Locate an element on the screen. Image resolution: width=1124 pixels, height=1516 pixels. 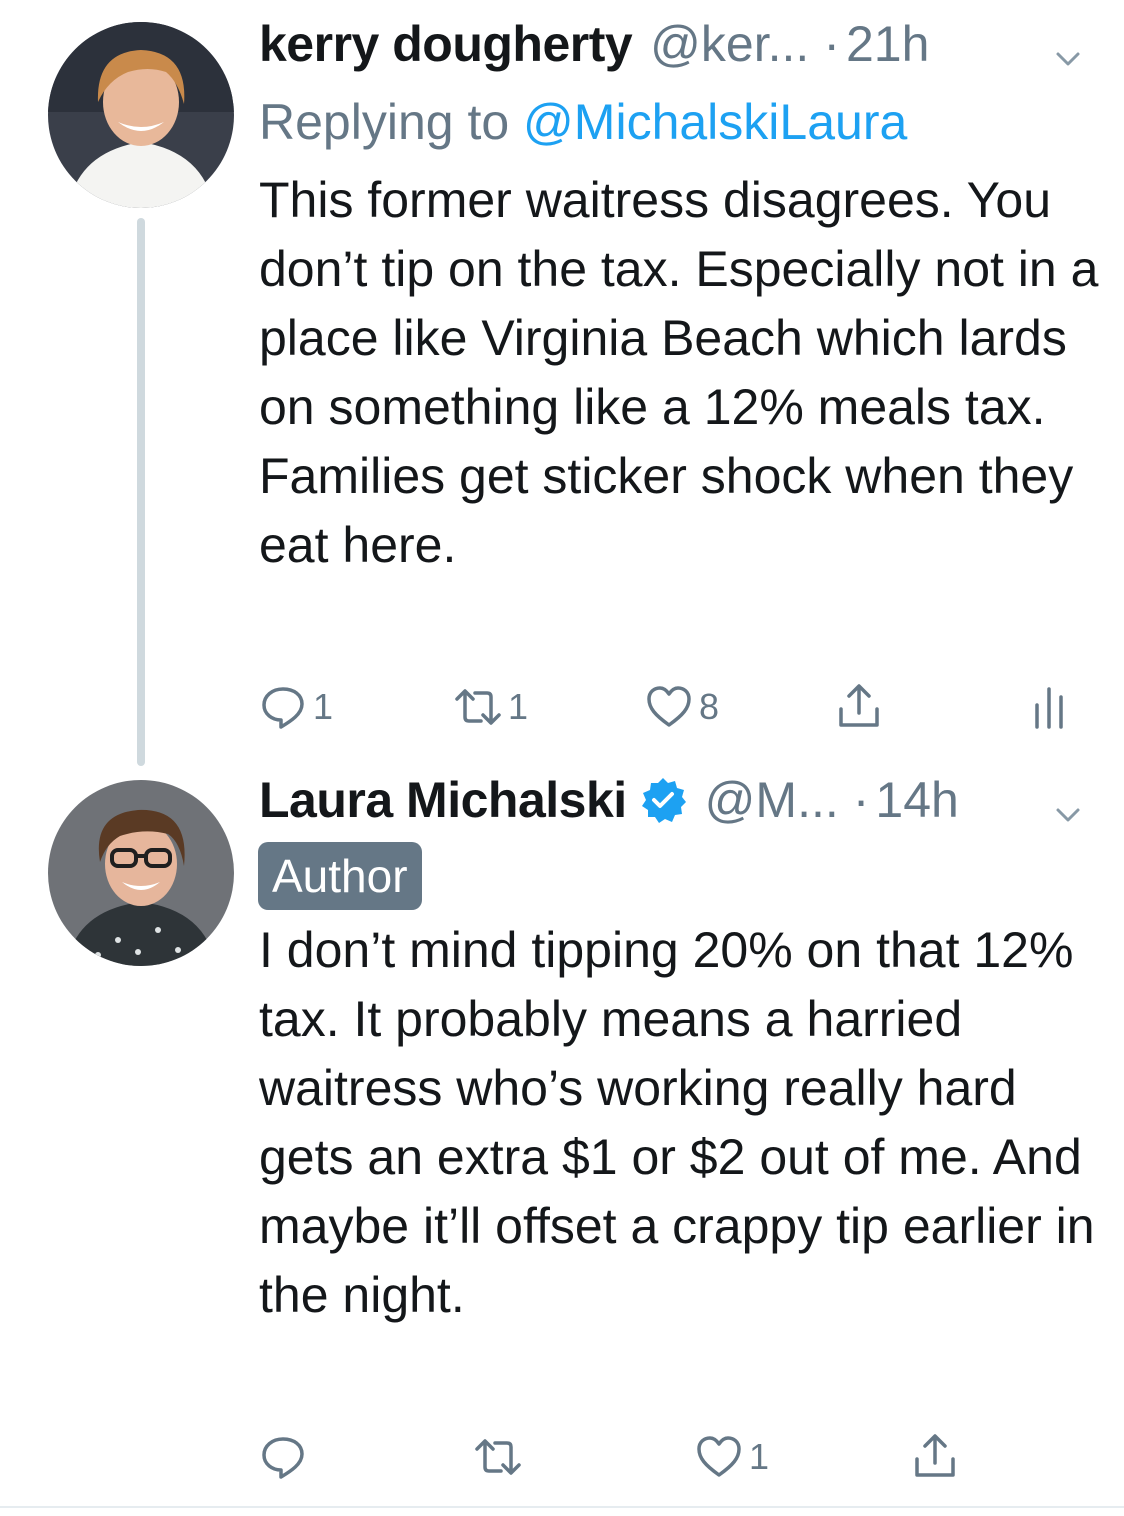
tweet-actions: 1 1 8 is located at coordinates (669, 707).